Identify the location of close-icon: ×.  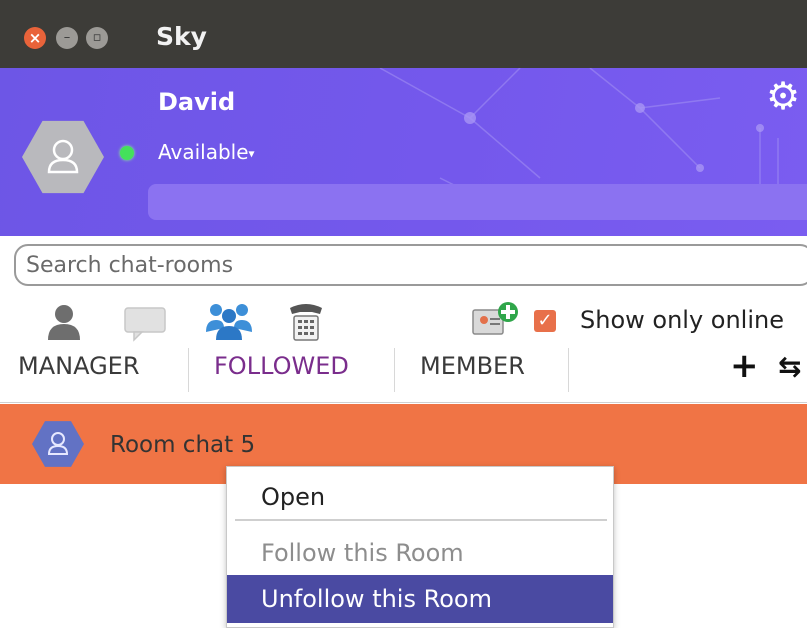
(35, 38).